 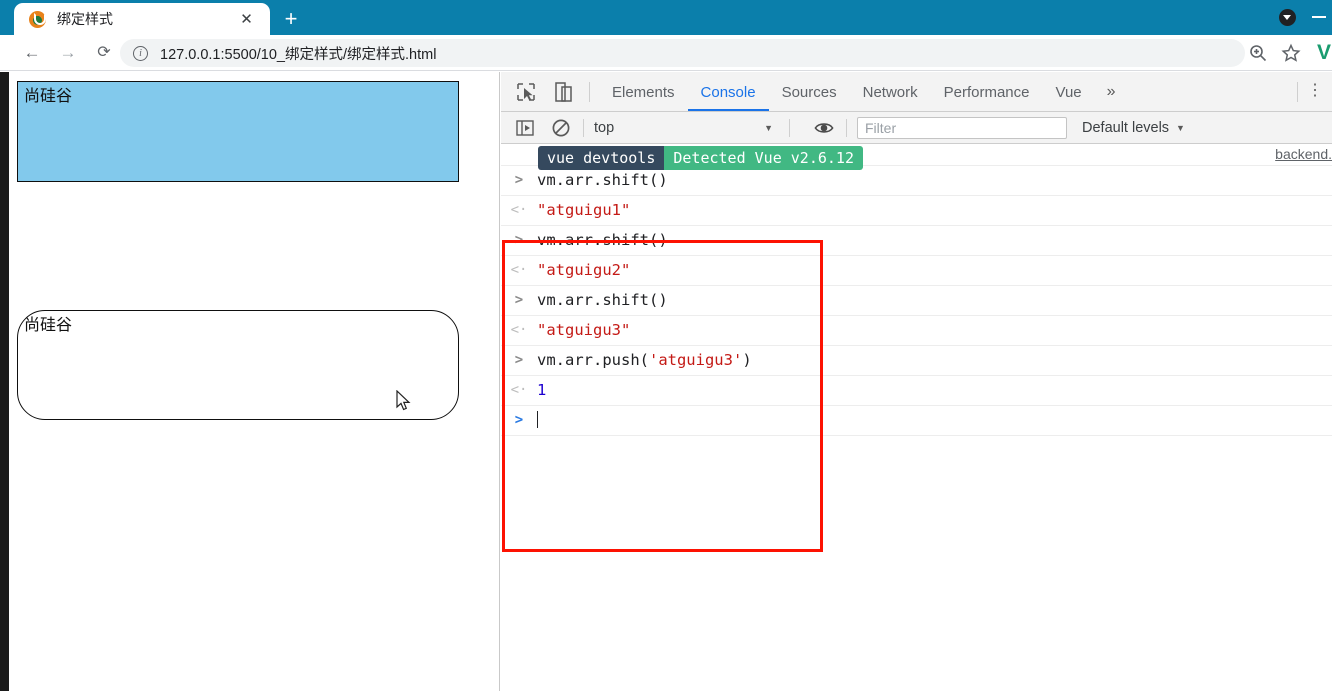 What do you see at coordinates (564, 92) in the screenshot?
I see `device-toolbar-icon` at bounding box center [564, 92].